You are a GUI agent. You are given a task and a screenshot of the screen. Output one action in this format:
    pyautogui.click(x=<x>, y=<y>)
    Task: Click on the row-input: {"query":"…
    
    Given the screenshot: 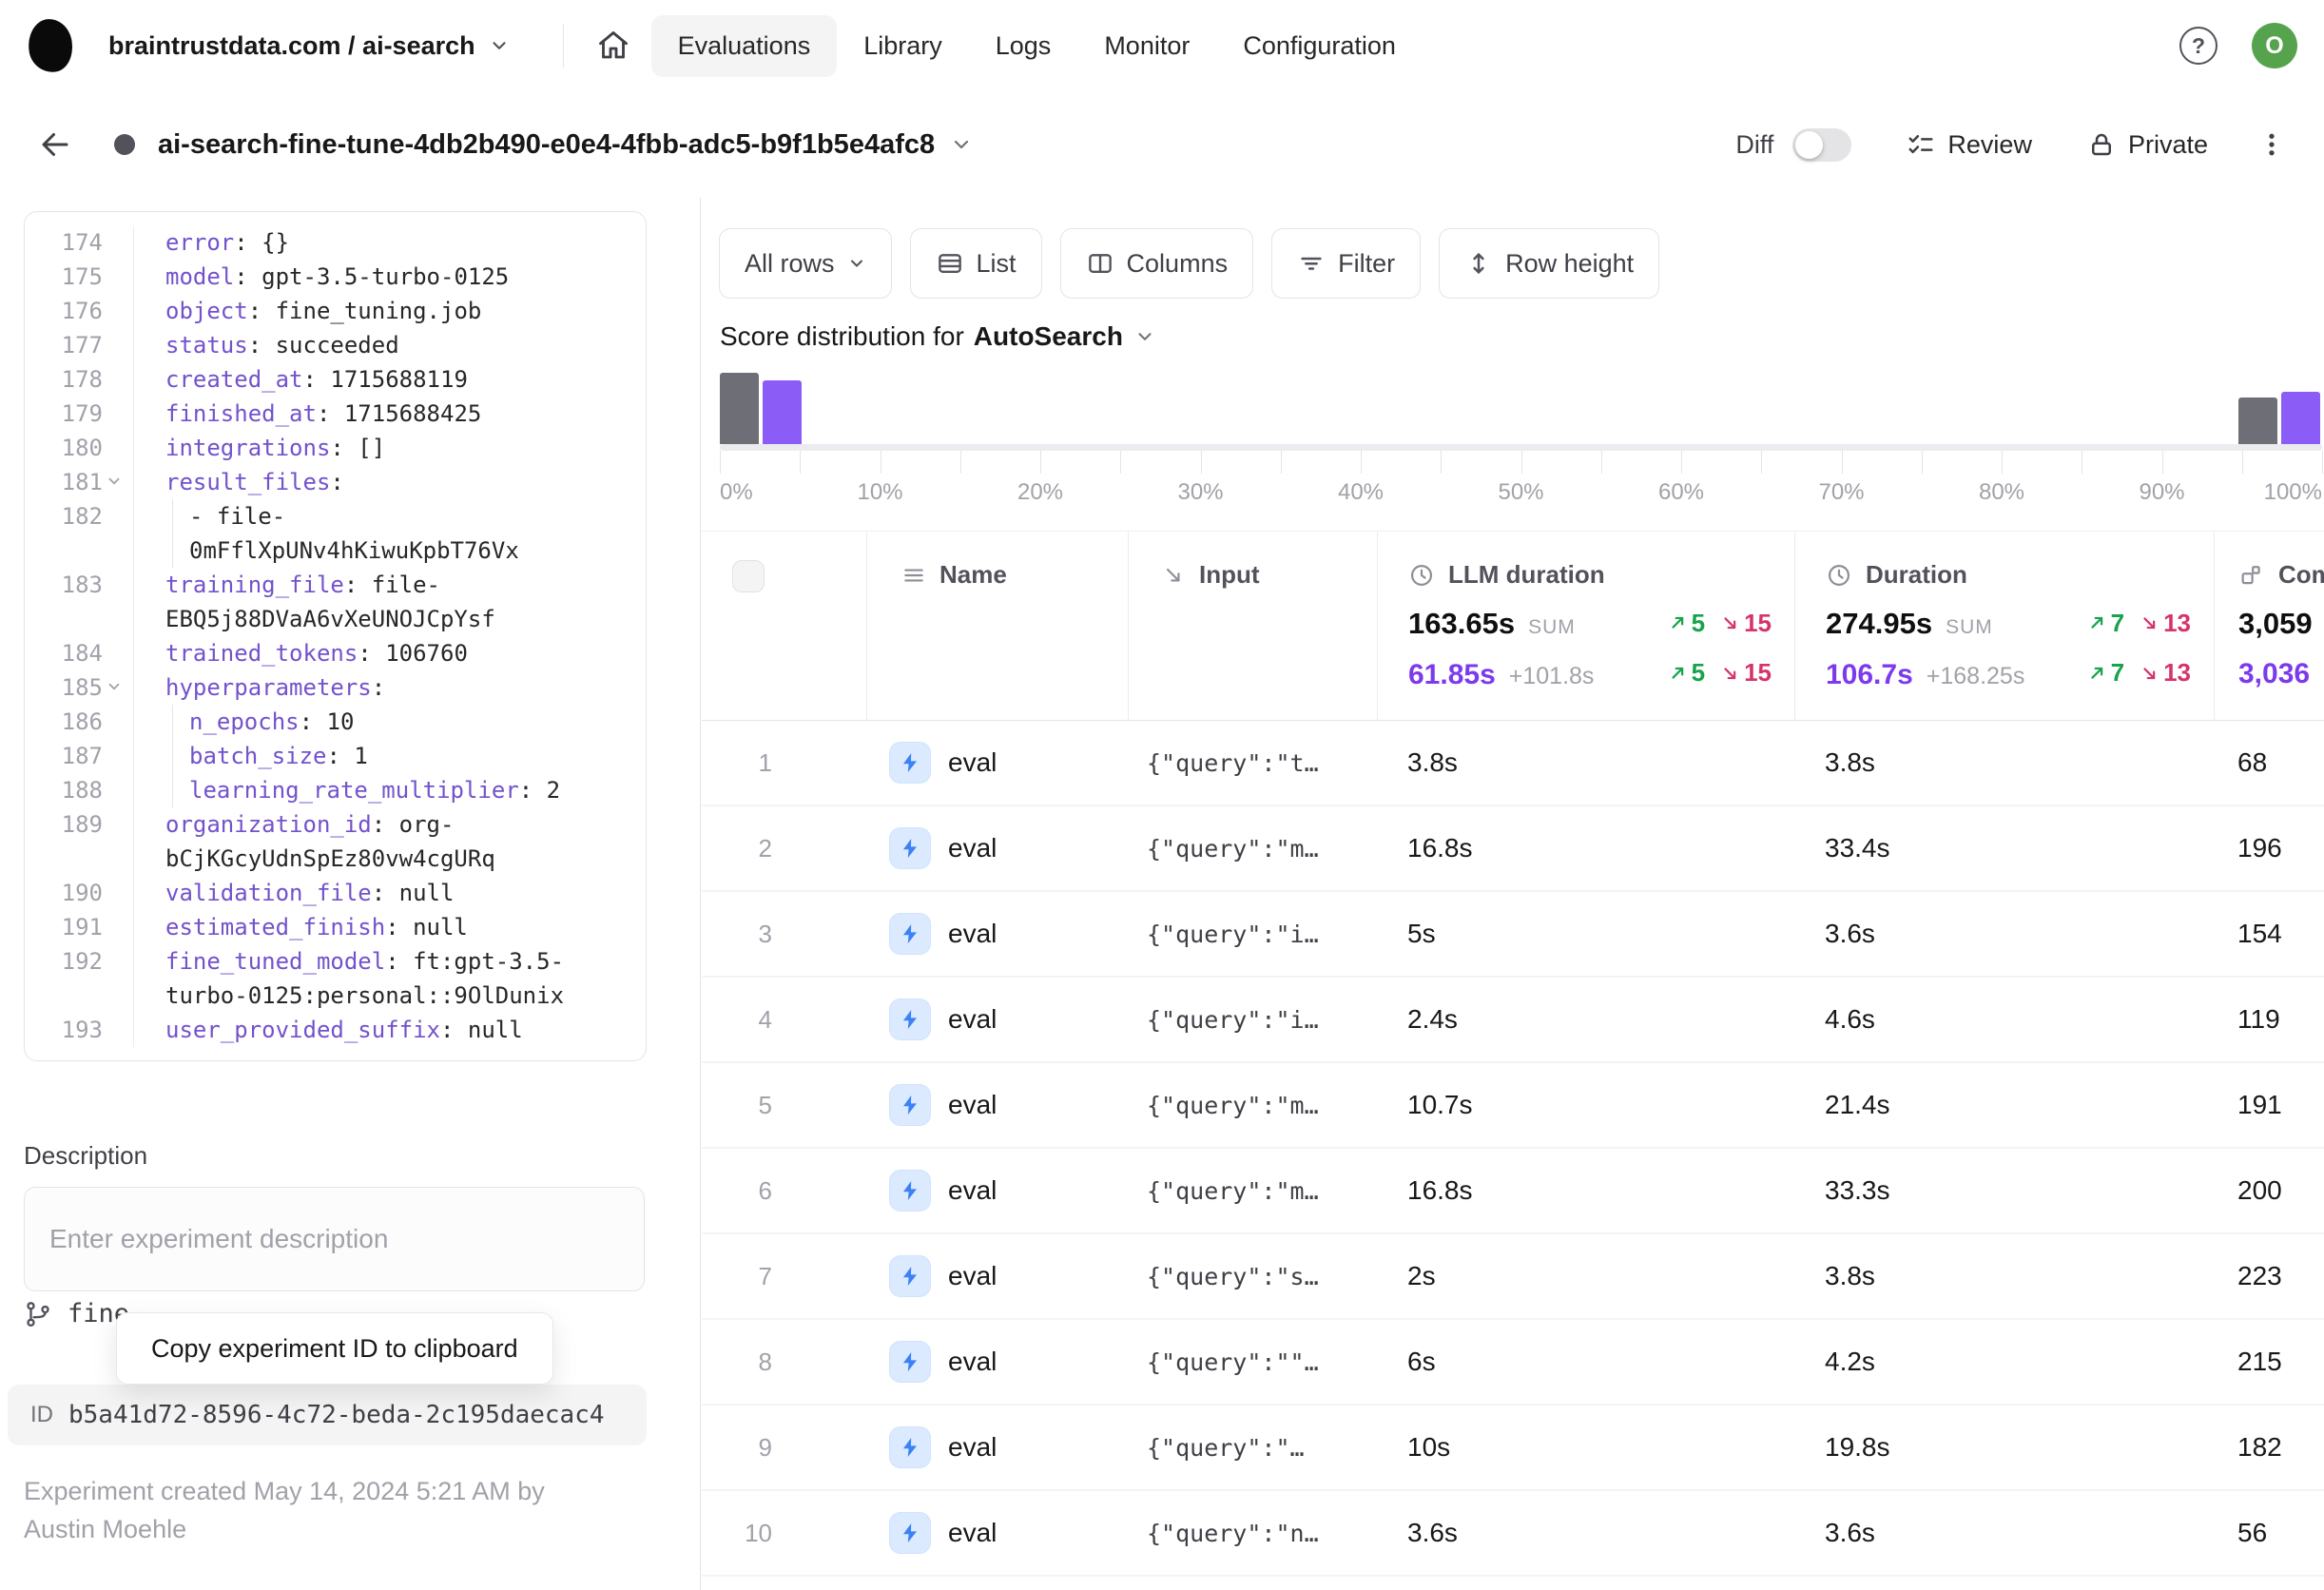 What is the action you would take?
    pyautogui.click(x=1226, y=1448)
    